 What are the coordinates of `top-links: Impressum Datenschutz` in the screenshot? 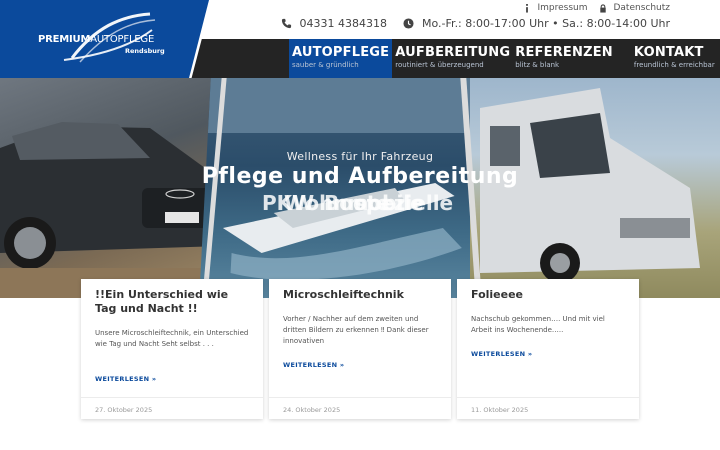 It's located at (596, 8).